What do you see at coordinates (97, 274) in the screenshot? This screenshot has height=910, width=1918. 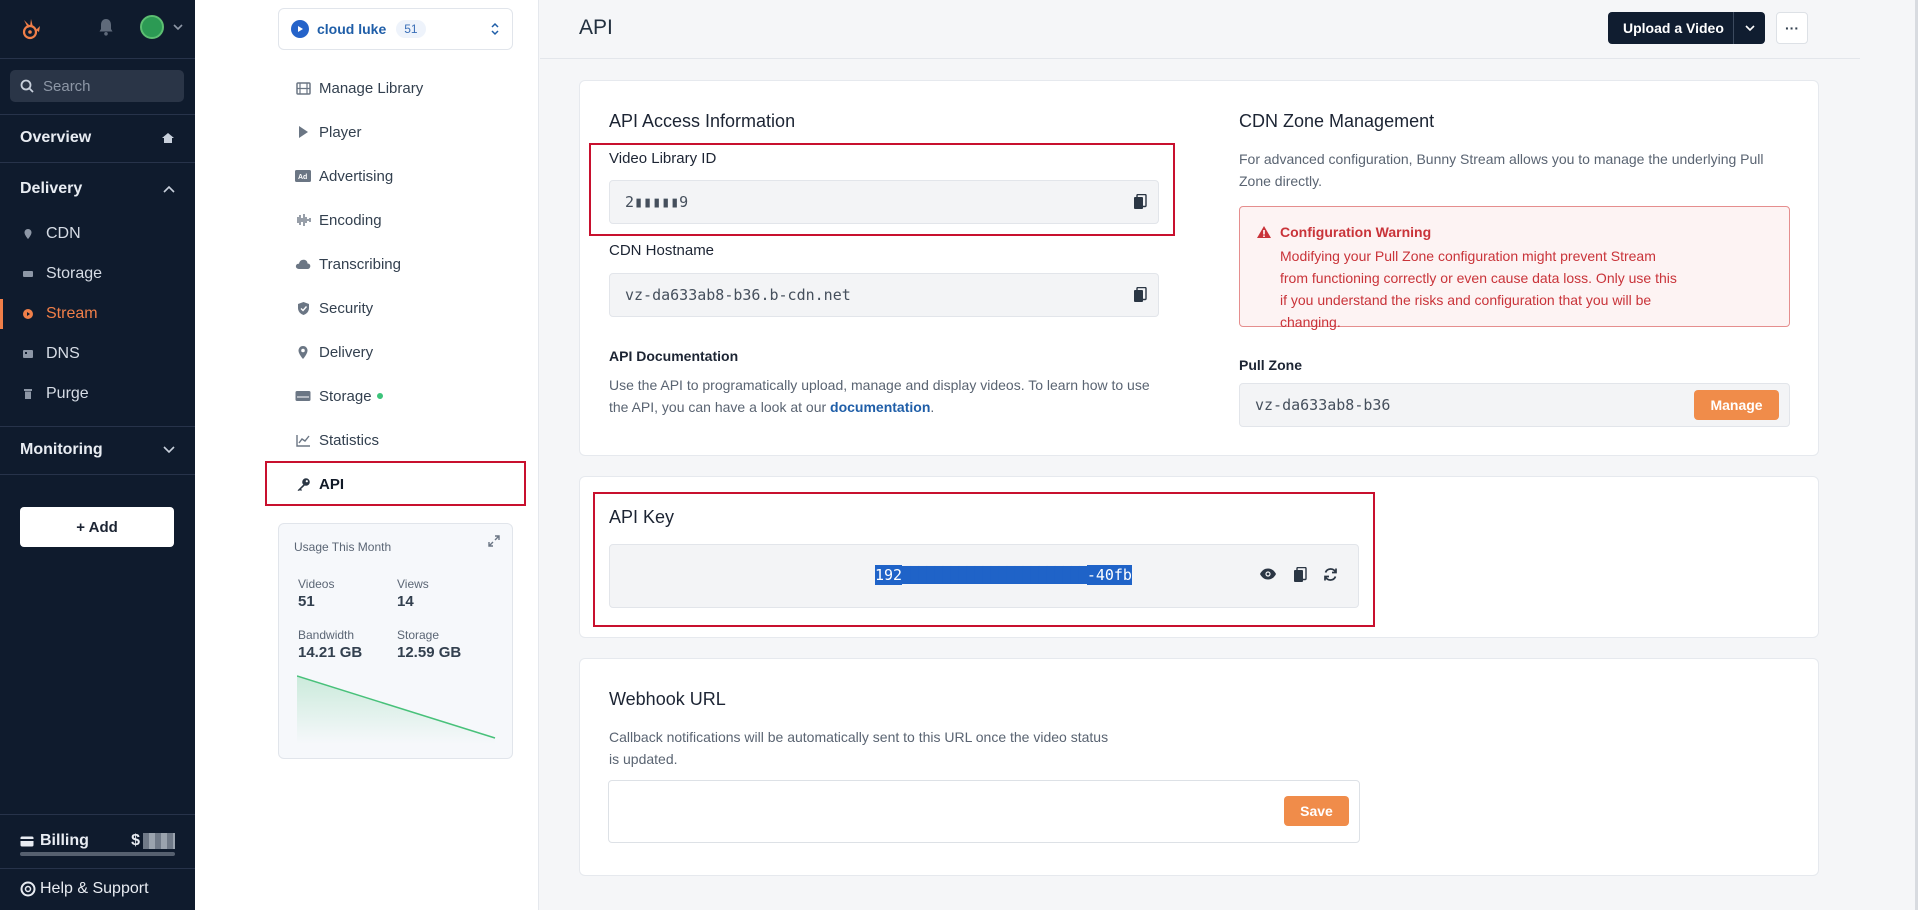 I see `nav-item-storage: Storage` at bounding box center [97, 274].